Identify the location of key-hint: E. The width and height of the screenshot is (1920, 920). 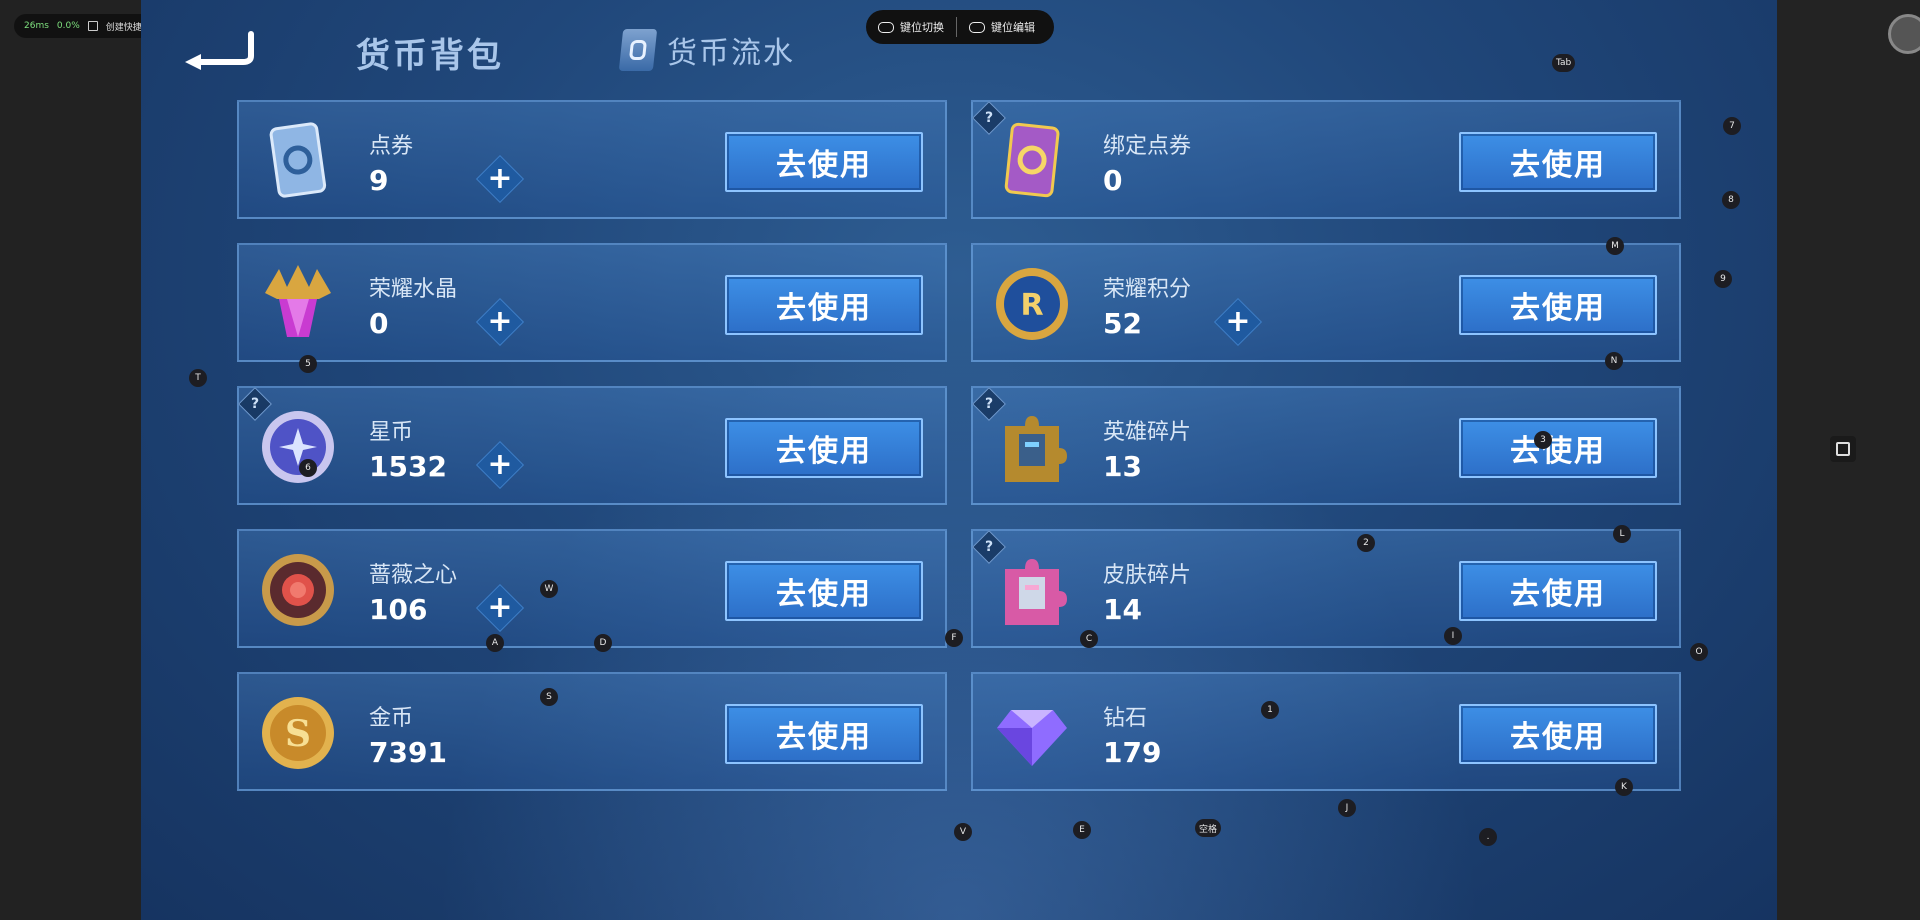
(1082, 830).